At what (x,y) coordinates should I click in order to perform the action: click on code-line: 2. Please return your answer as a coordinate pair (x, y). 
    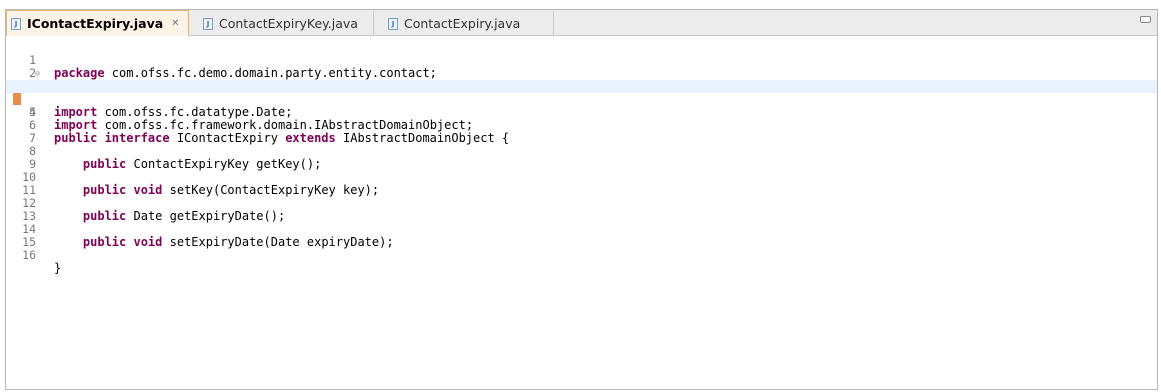
    Looking at the image, I should click on (581, 67).